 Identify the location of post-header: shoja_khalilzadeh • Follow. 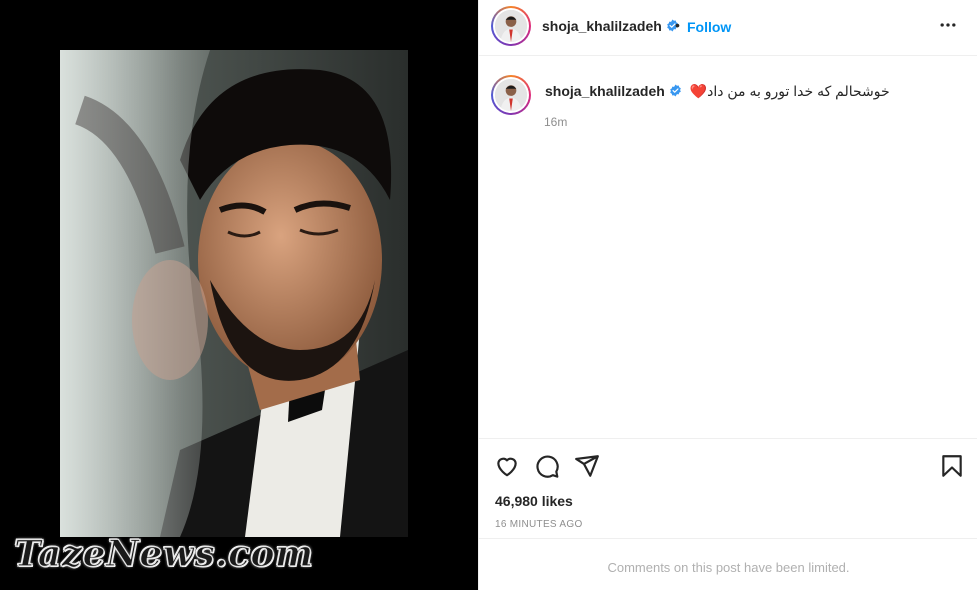
(728, 28).